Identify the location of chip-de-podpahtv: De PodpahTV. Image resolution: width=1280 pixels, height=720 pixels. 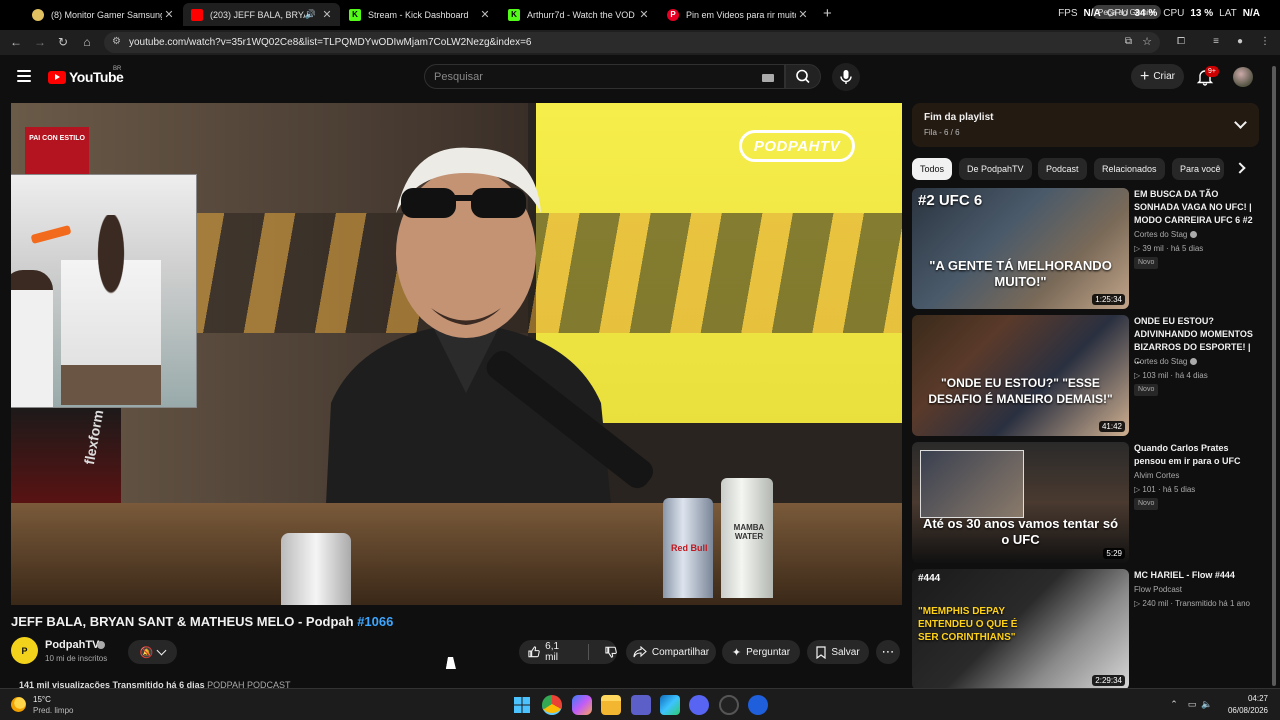
(995, 169).